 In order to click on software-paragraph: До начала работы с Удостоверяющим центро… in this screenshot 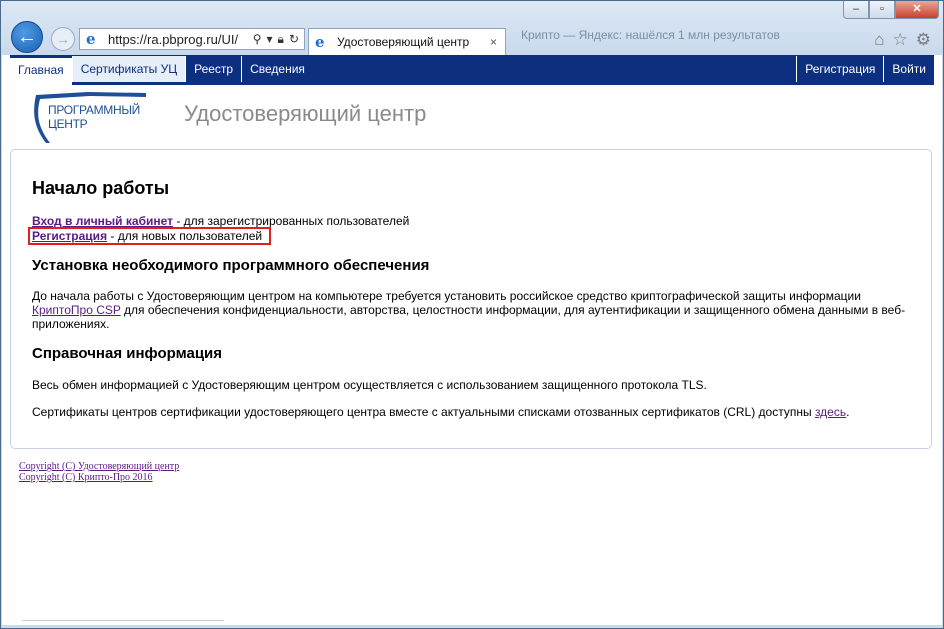, I will do `click(472, 310)`.